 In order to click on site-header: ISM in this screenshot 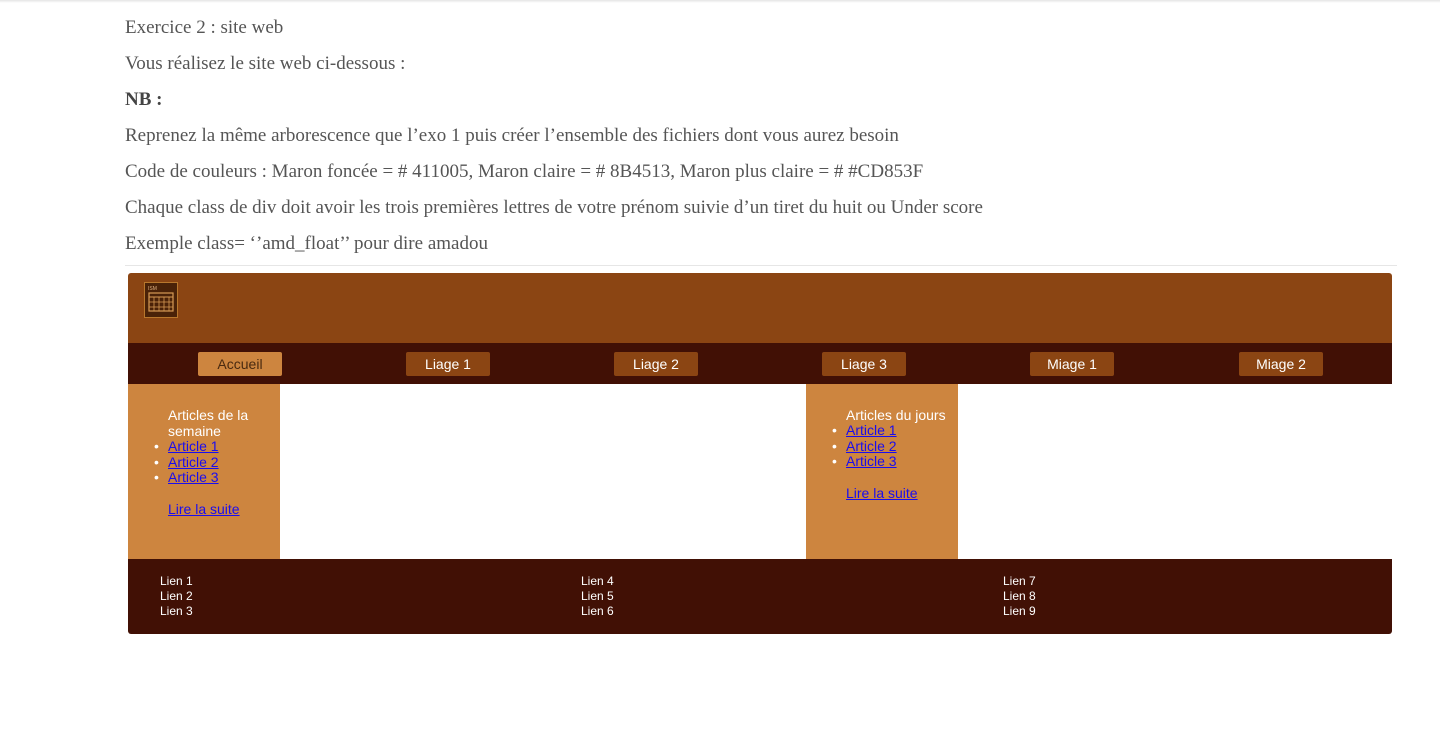, I will do `click(760, 308)`.